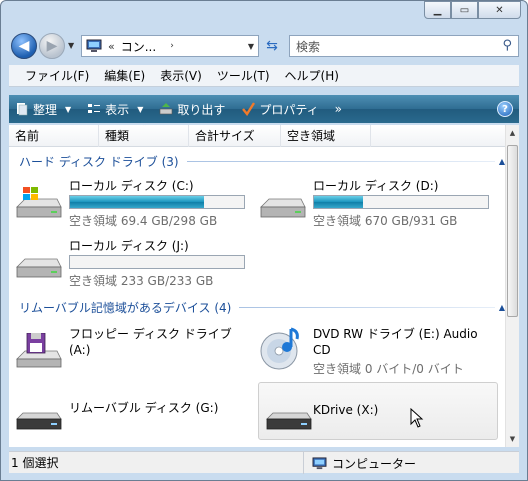  I want to click on drive-name-line2: (A:), so click(80, 350).